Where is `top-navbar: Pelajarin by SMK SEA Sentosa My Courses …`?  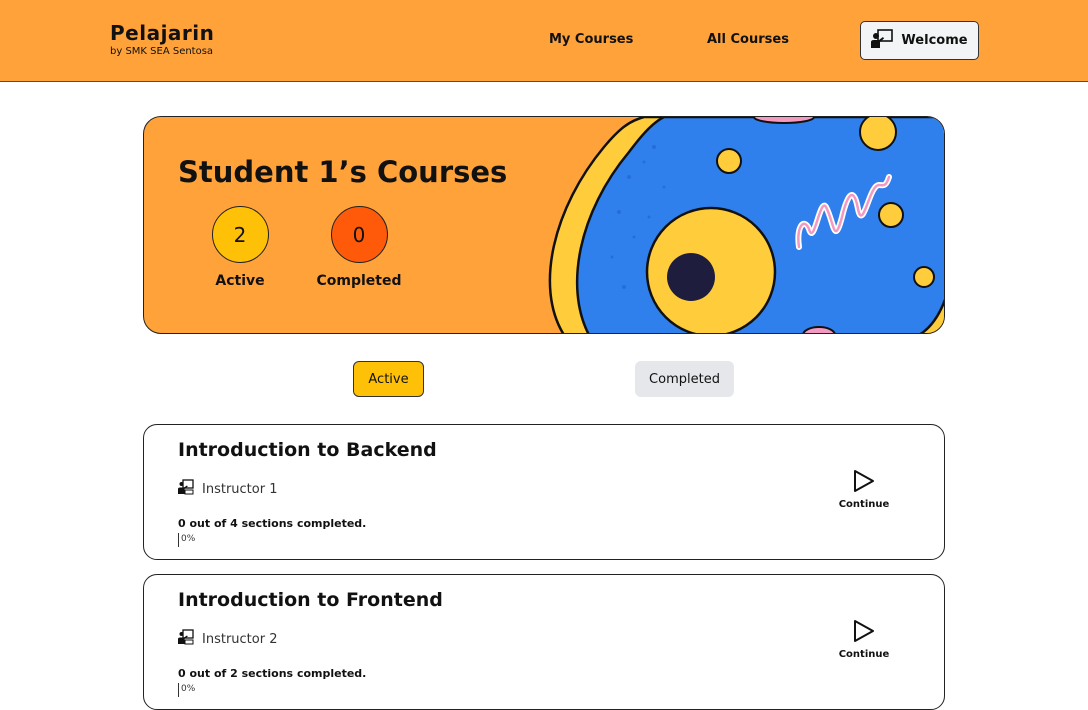 top-navbar: Pelajarin by SMK SEA Sentosa My Courses … is located at coordinates (544, 41).